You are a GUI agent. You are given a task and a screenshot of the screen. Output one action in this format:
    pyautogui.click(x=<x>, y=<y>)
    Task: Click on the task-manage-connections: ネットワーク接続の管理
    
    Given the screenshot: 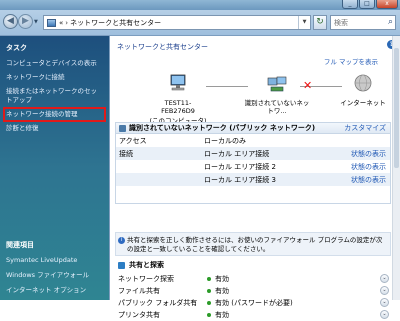 What is the action you would take?
    pyautogui.click(x=54, y=114)
    